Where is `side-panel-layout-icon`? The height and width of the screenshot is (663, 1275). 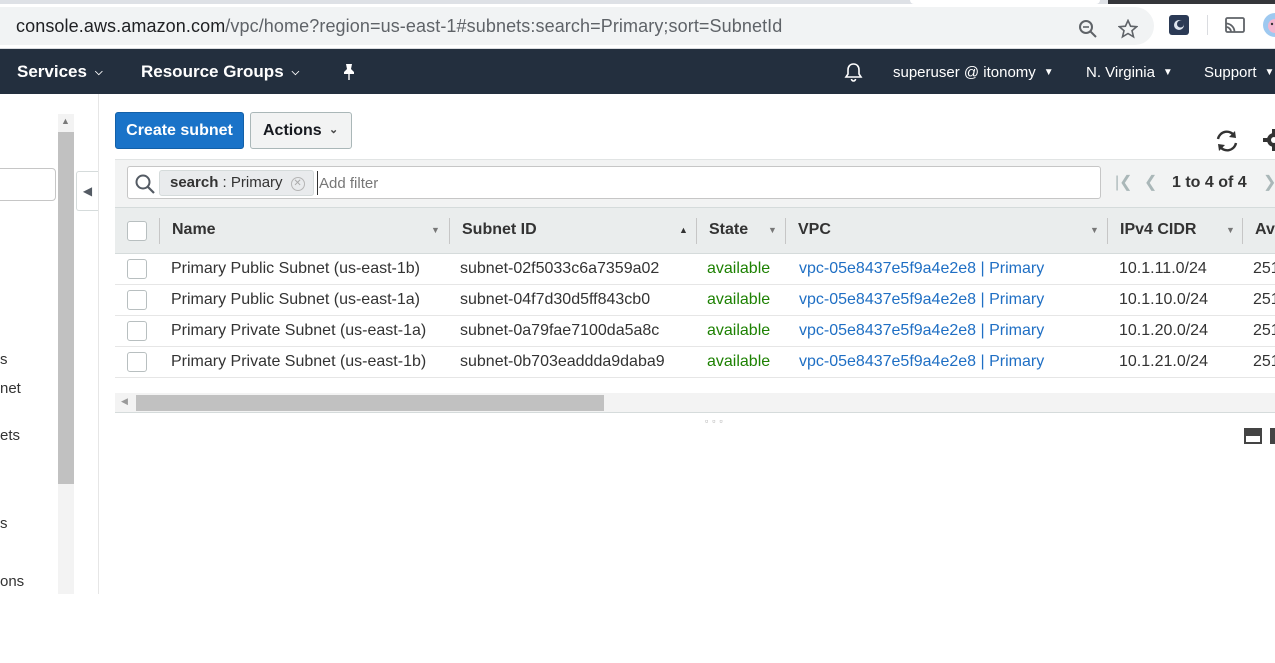
side-panel-layout-icon is located at coordinates (1272, 436).